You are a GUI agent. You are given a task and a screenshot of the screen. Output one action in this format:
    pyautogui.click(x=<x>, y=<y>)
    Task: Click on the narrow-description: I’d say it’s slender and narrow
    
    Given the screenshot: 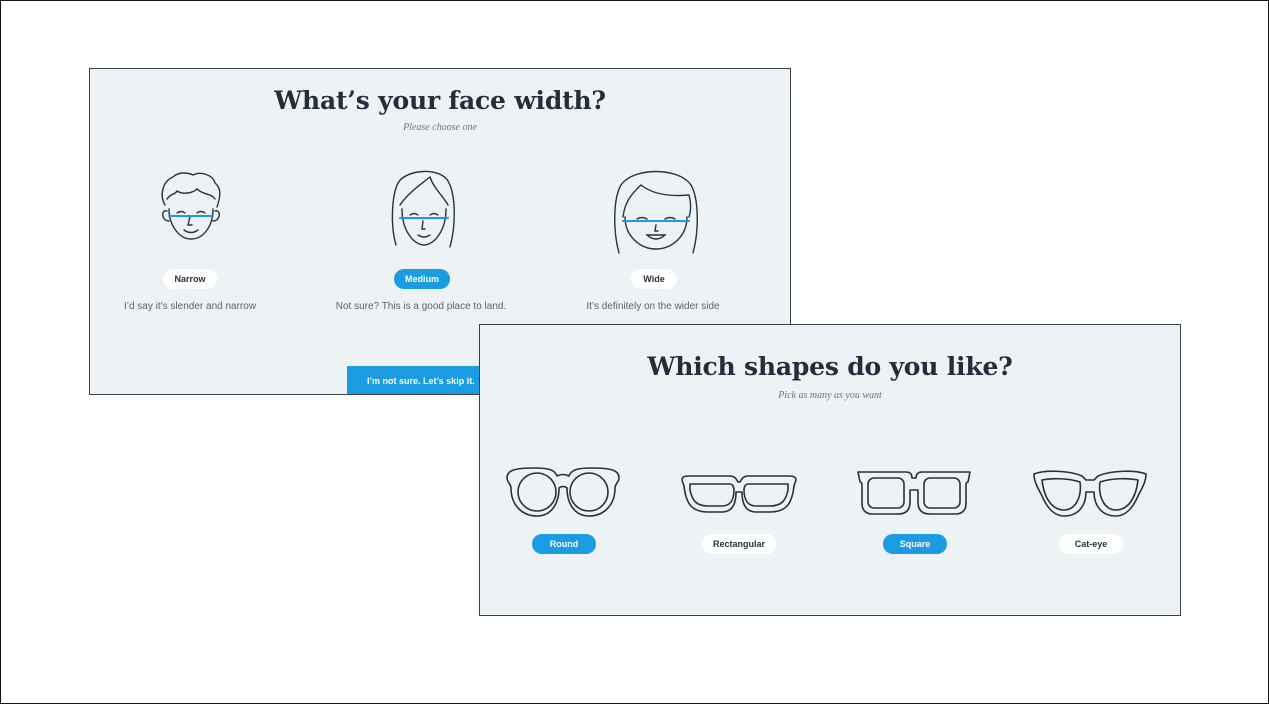 What is the action you would take?
    pyautogui.click(x=190, y=306)
    